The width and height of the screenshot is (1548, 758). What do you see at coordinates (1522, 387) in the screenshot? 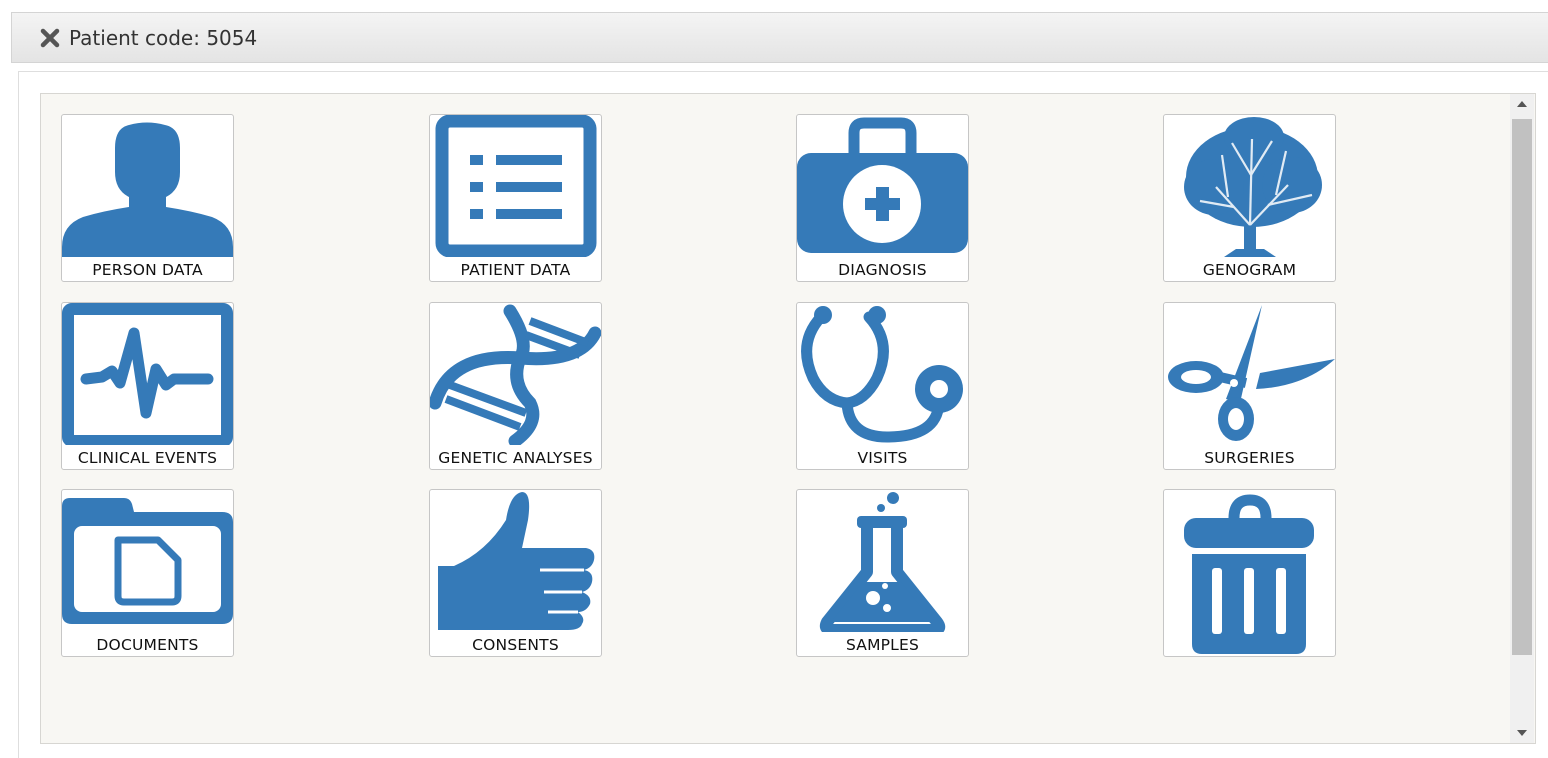
I see `scroll-thumb` at bounding box center [1522, 387].